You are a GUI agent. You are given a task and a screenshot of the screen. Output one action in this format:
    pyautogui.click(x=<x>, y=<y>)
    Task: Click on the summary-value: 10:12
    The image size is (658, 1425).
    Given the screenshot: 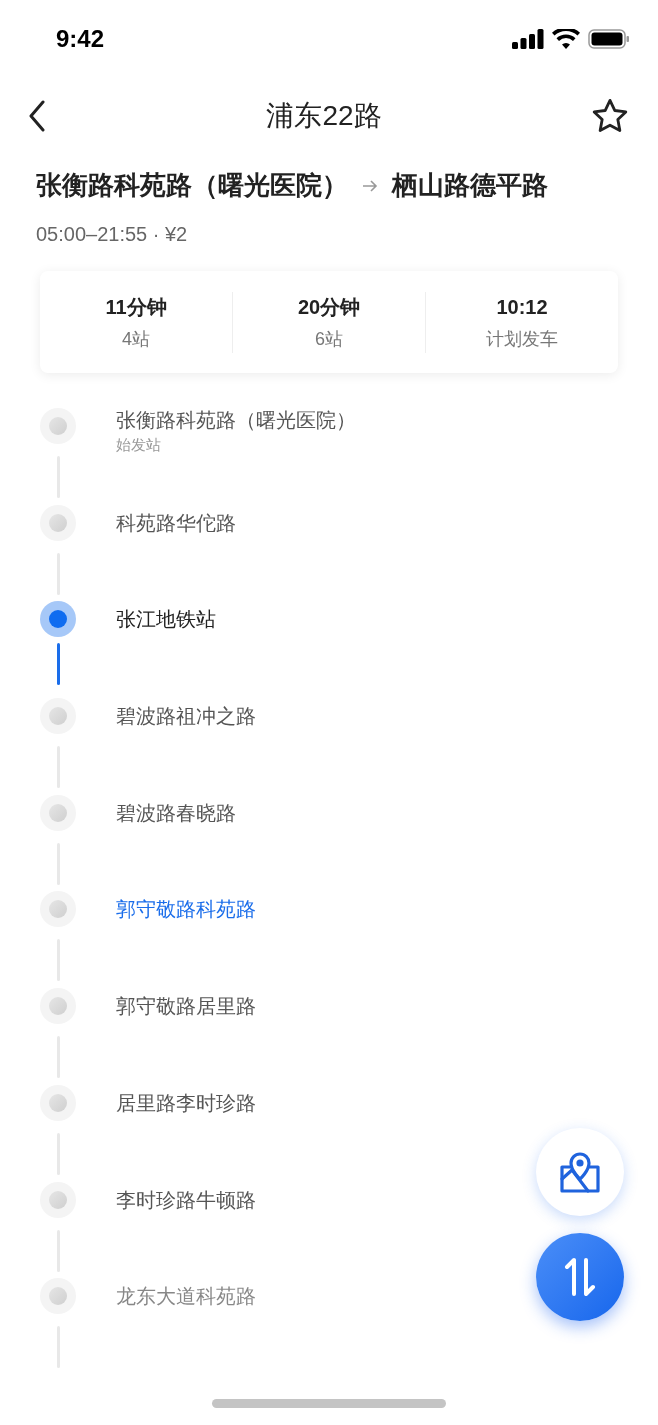 What is the action you would take?
    pyautogui.click(x=522, y=307)
    